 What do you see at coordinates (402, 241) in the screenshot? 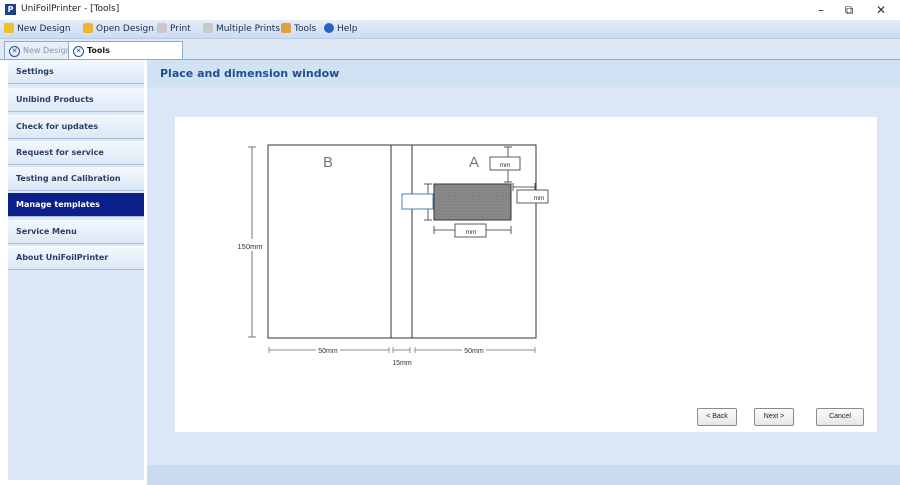
I see `template-outline` at bounding box center [402, 241].